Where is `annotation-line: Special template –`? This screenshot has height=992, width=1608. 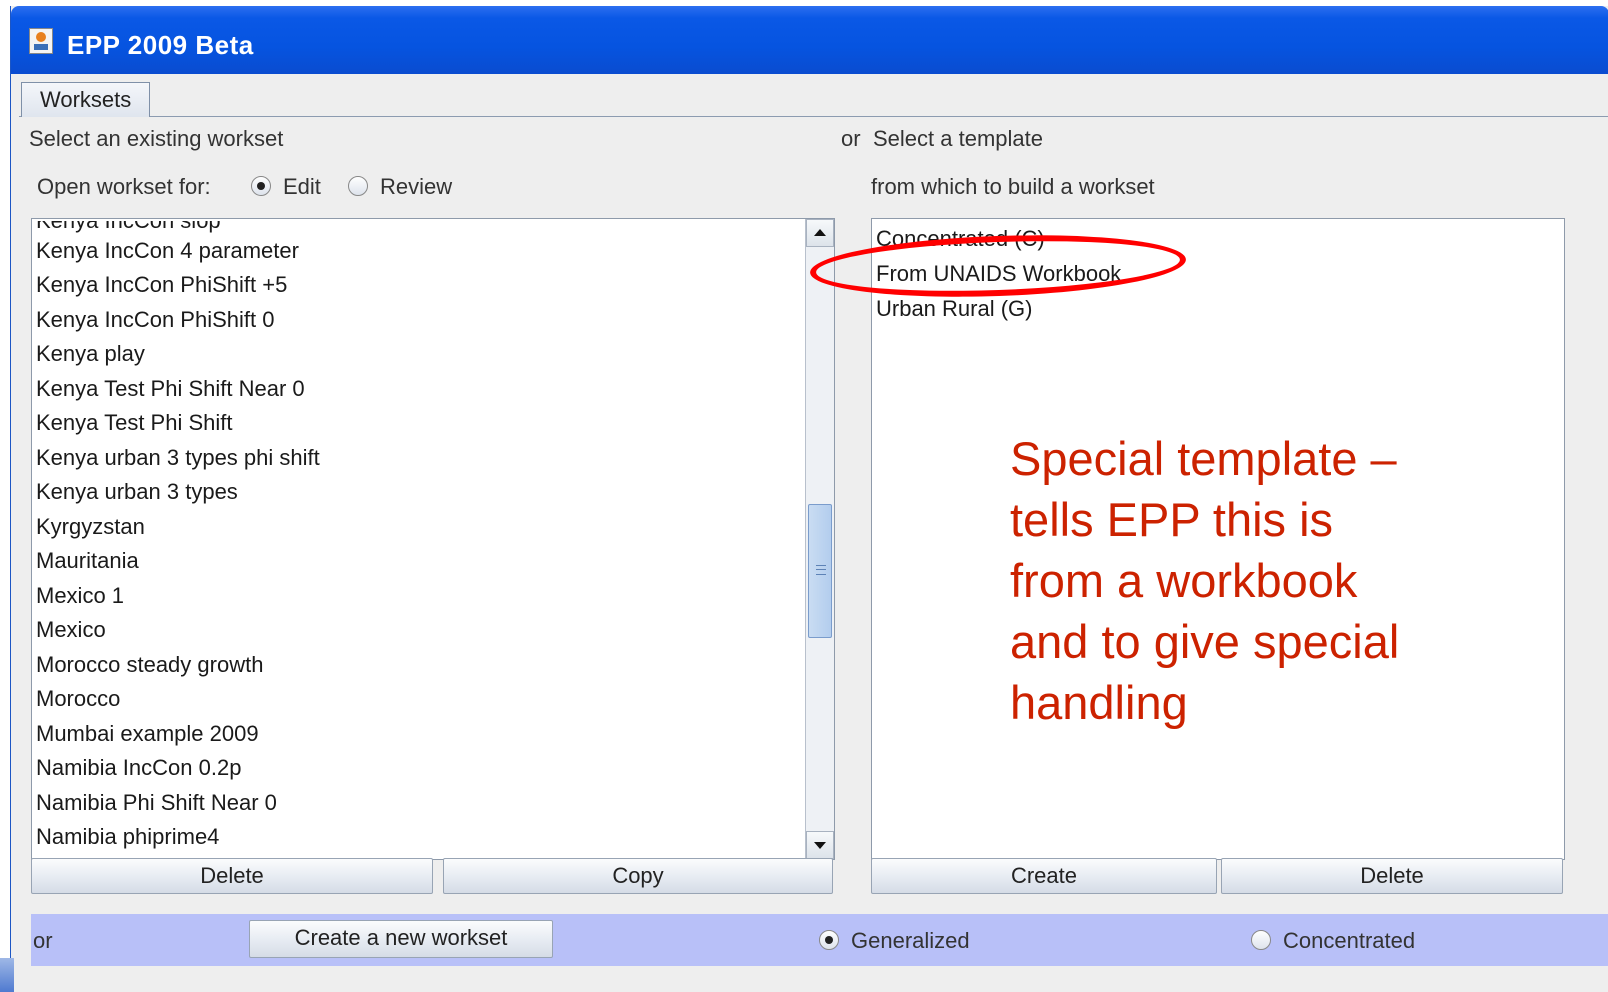 annotation-line: Special template – is located at coordinates (1203, 458).